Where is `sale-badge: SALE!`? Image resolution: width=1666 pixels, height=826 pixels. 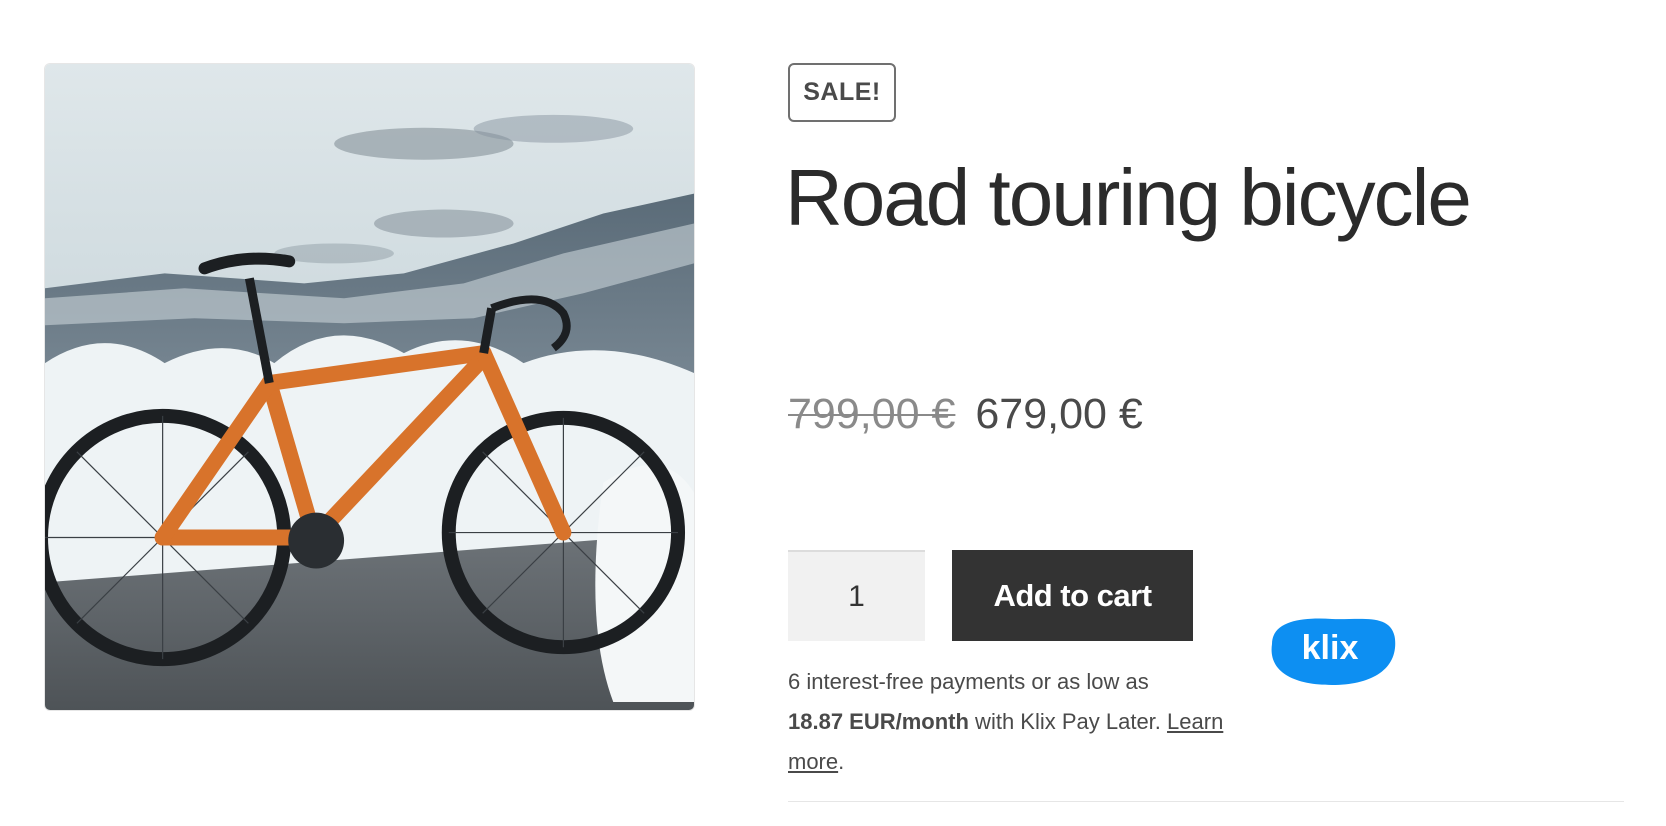 sale-badge: SALE! is located at coordinates (842, 92).